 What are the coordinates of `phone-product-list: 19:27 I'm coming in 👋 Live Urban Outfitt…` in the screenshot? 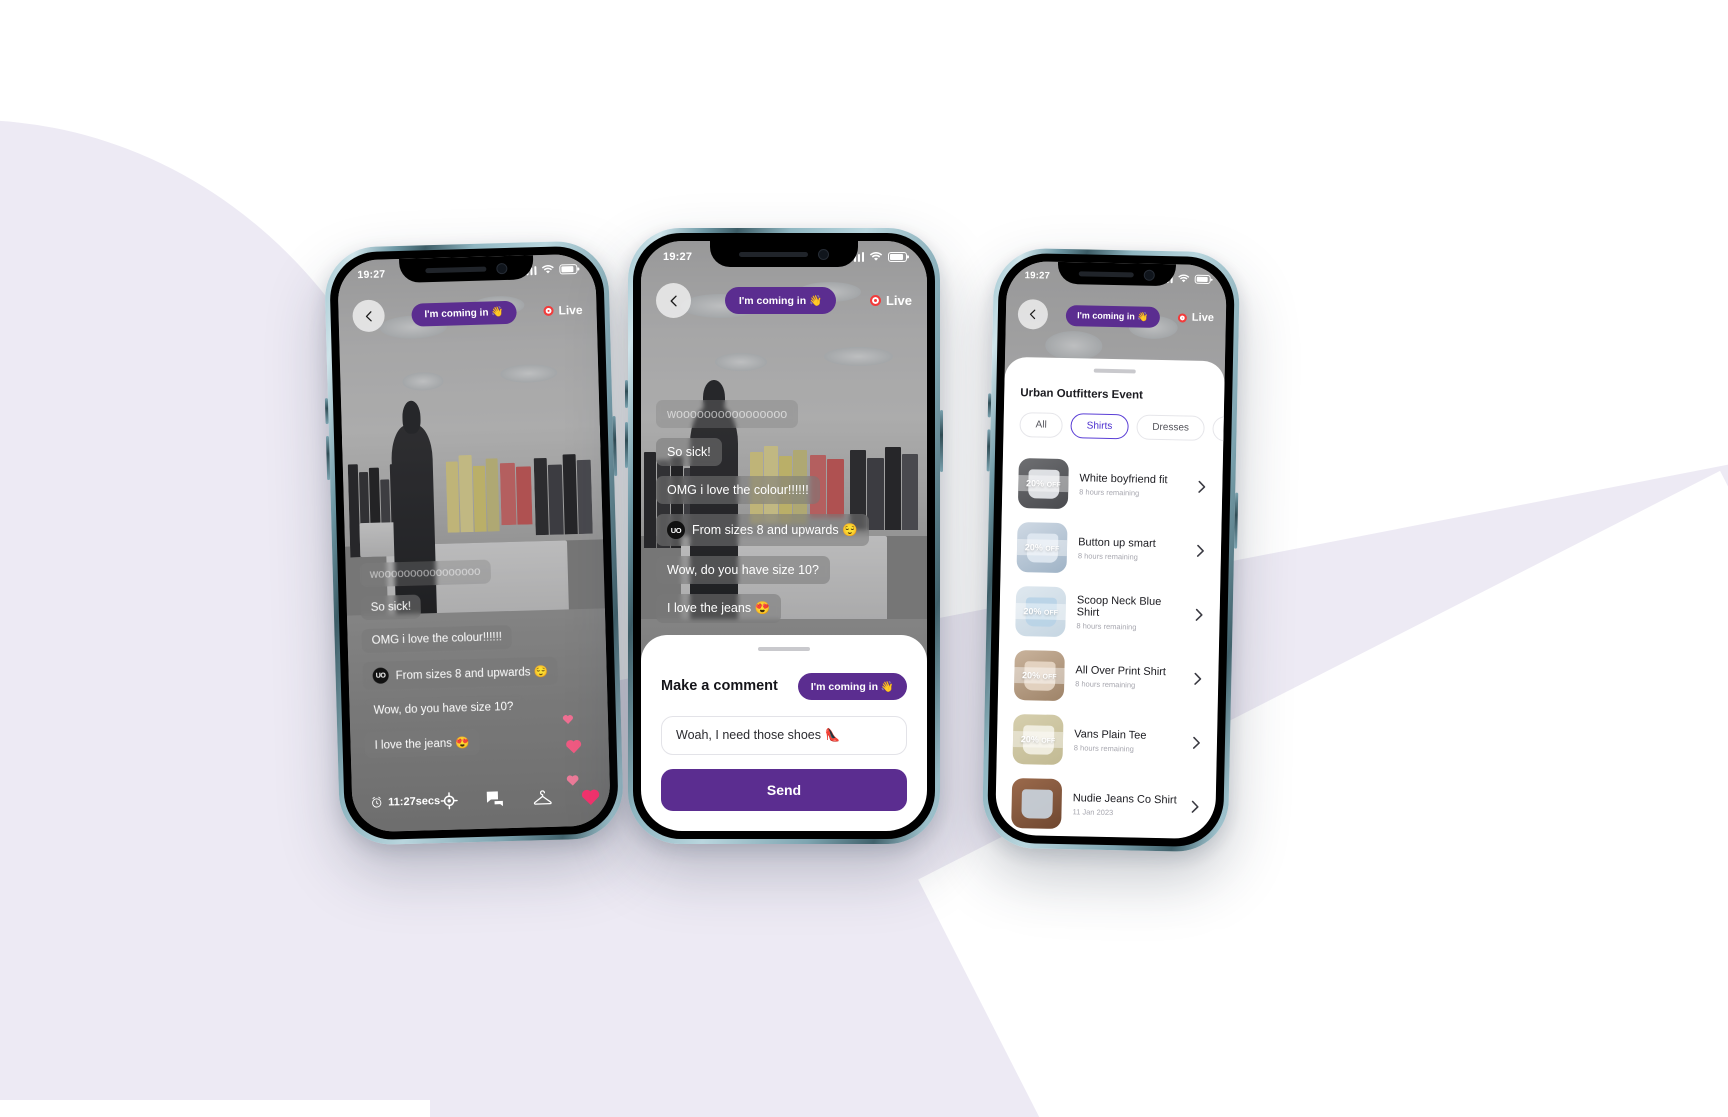 It's located at (1111, 550).